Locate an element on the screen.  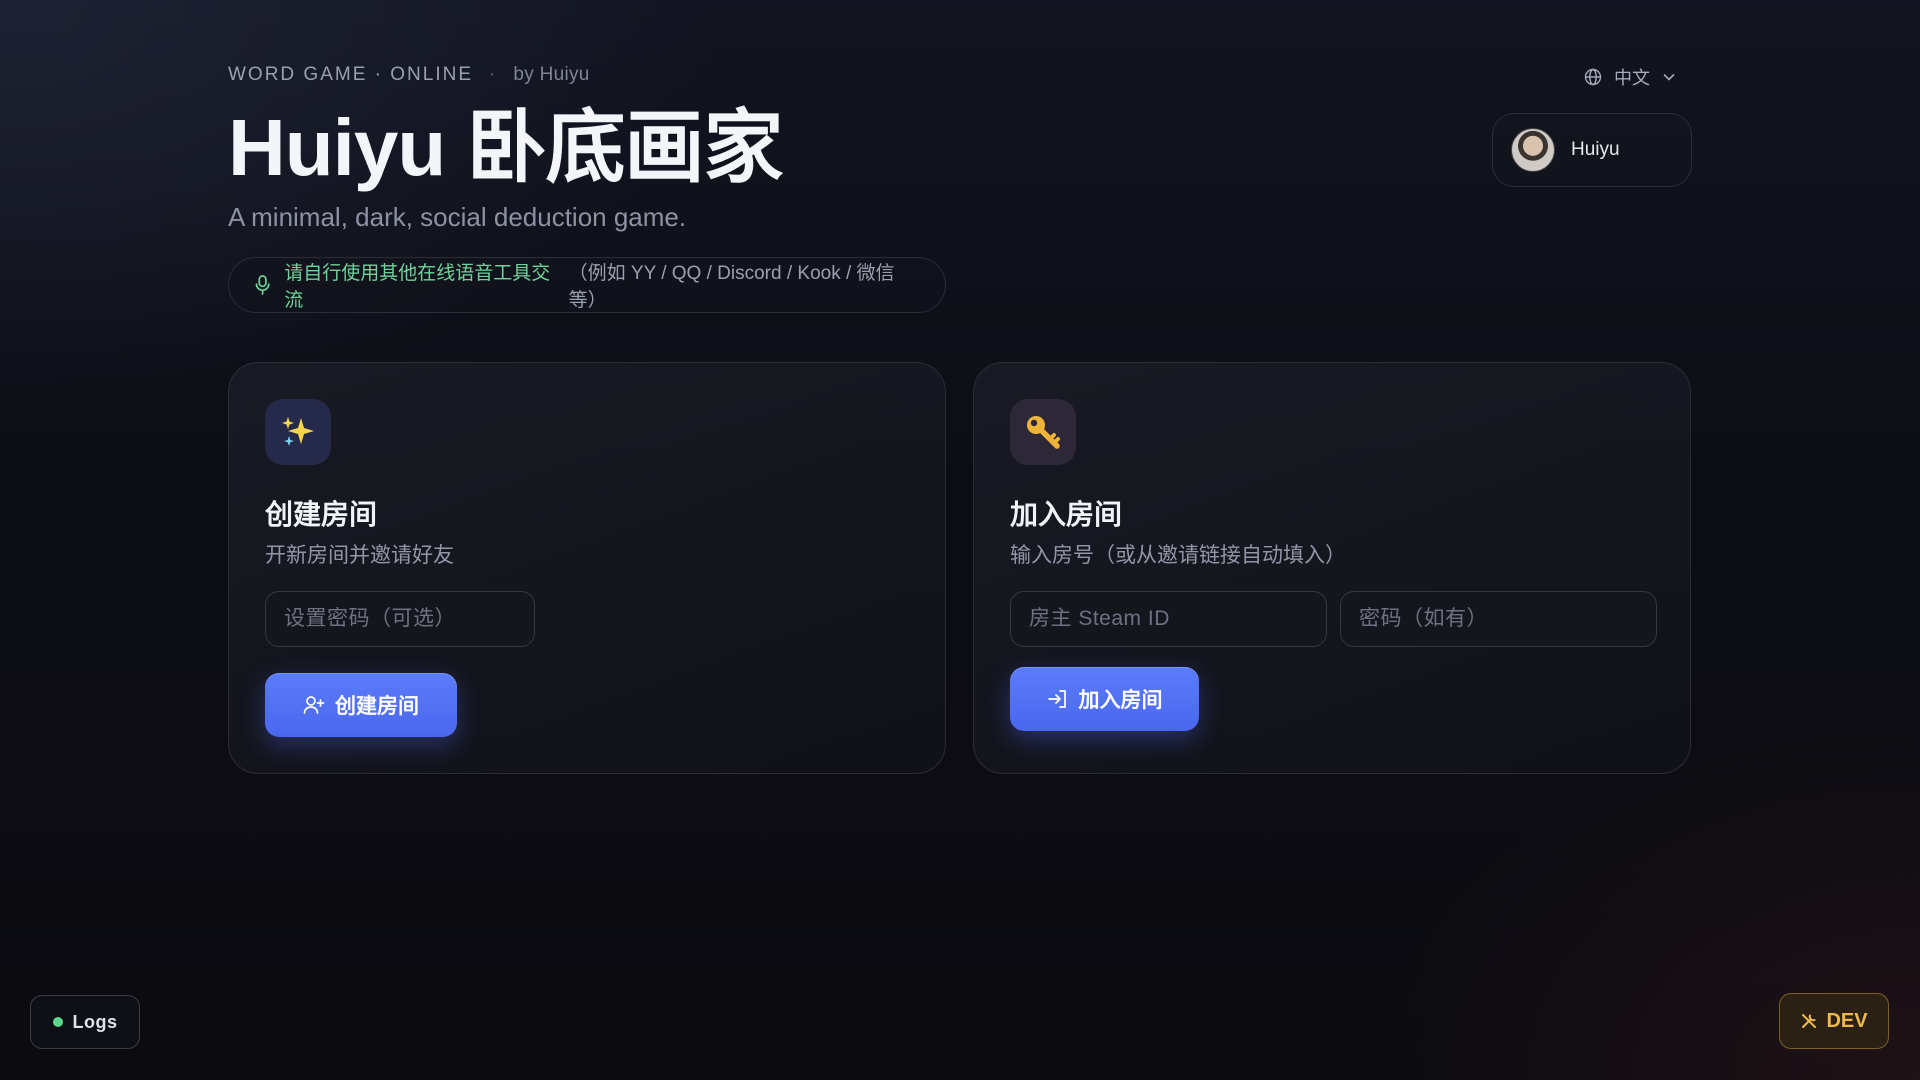
page-title: Huiyu 卧底画家 is located at coordinates (505, 147).